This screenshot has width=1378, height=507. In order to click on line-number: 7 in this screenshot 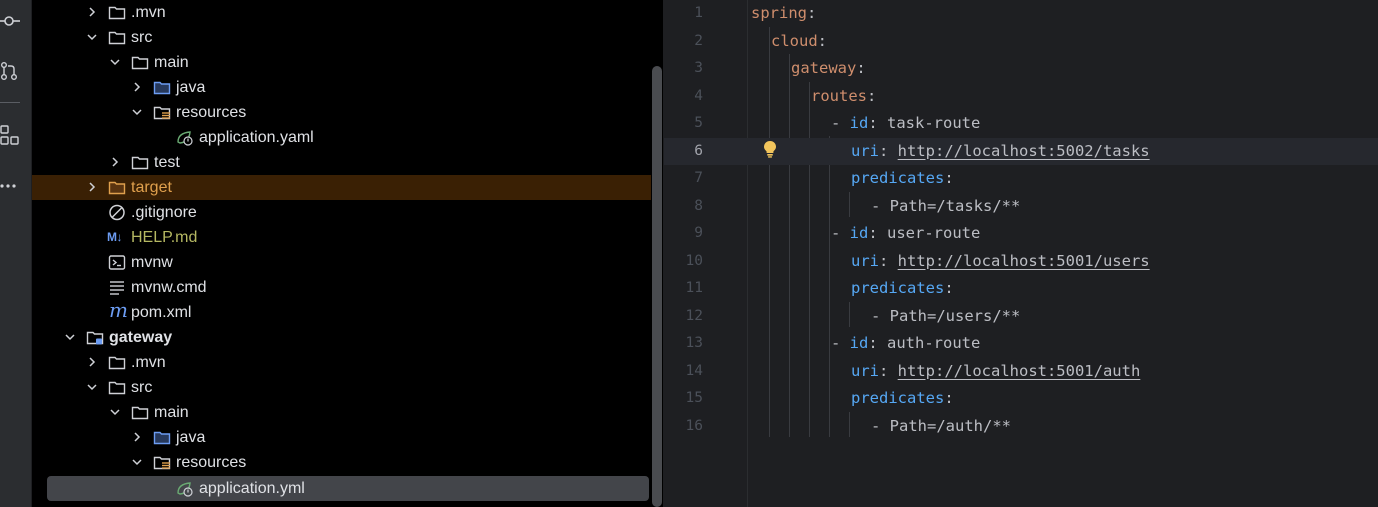, I will do `click(698, 178)`.